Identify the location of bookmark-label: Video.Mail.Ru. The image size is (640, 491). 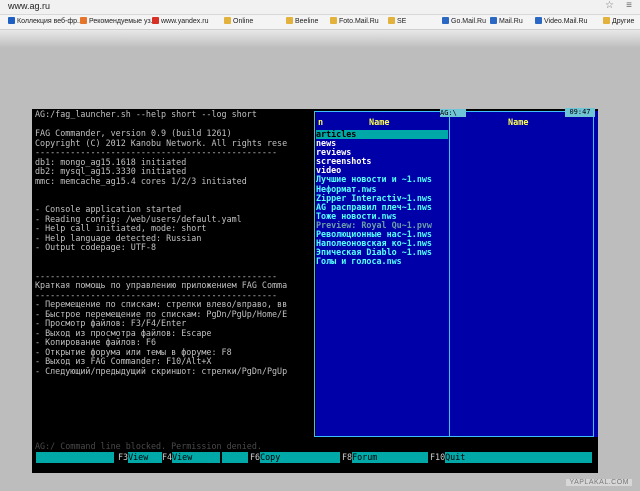
(566, 21).